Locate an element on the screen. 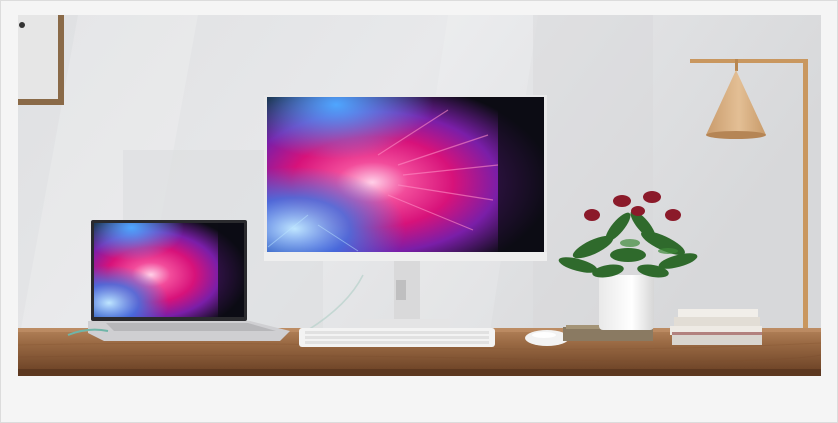 The height and width of the screenshot is (423, 838). monitor-screen is located at coordinates (405, 174).